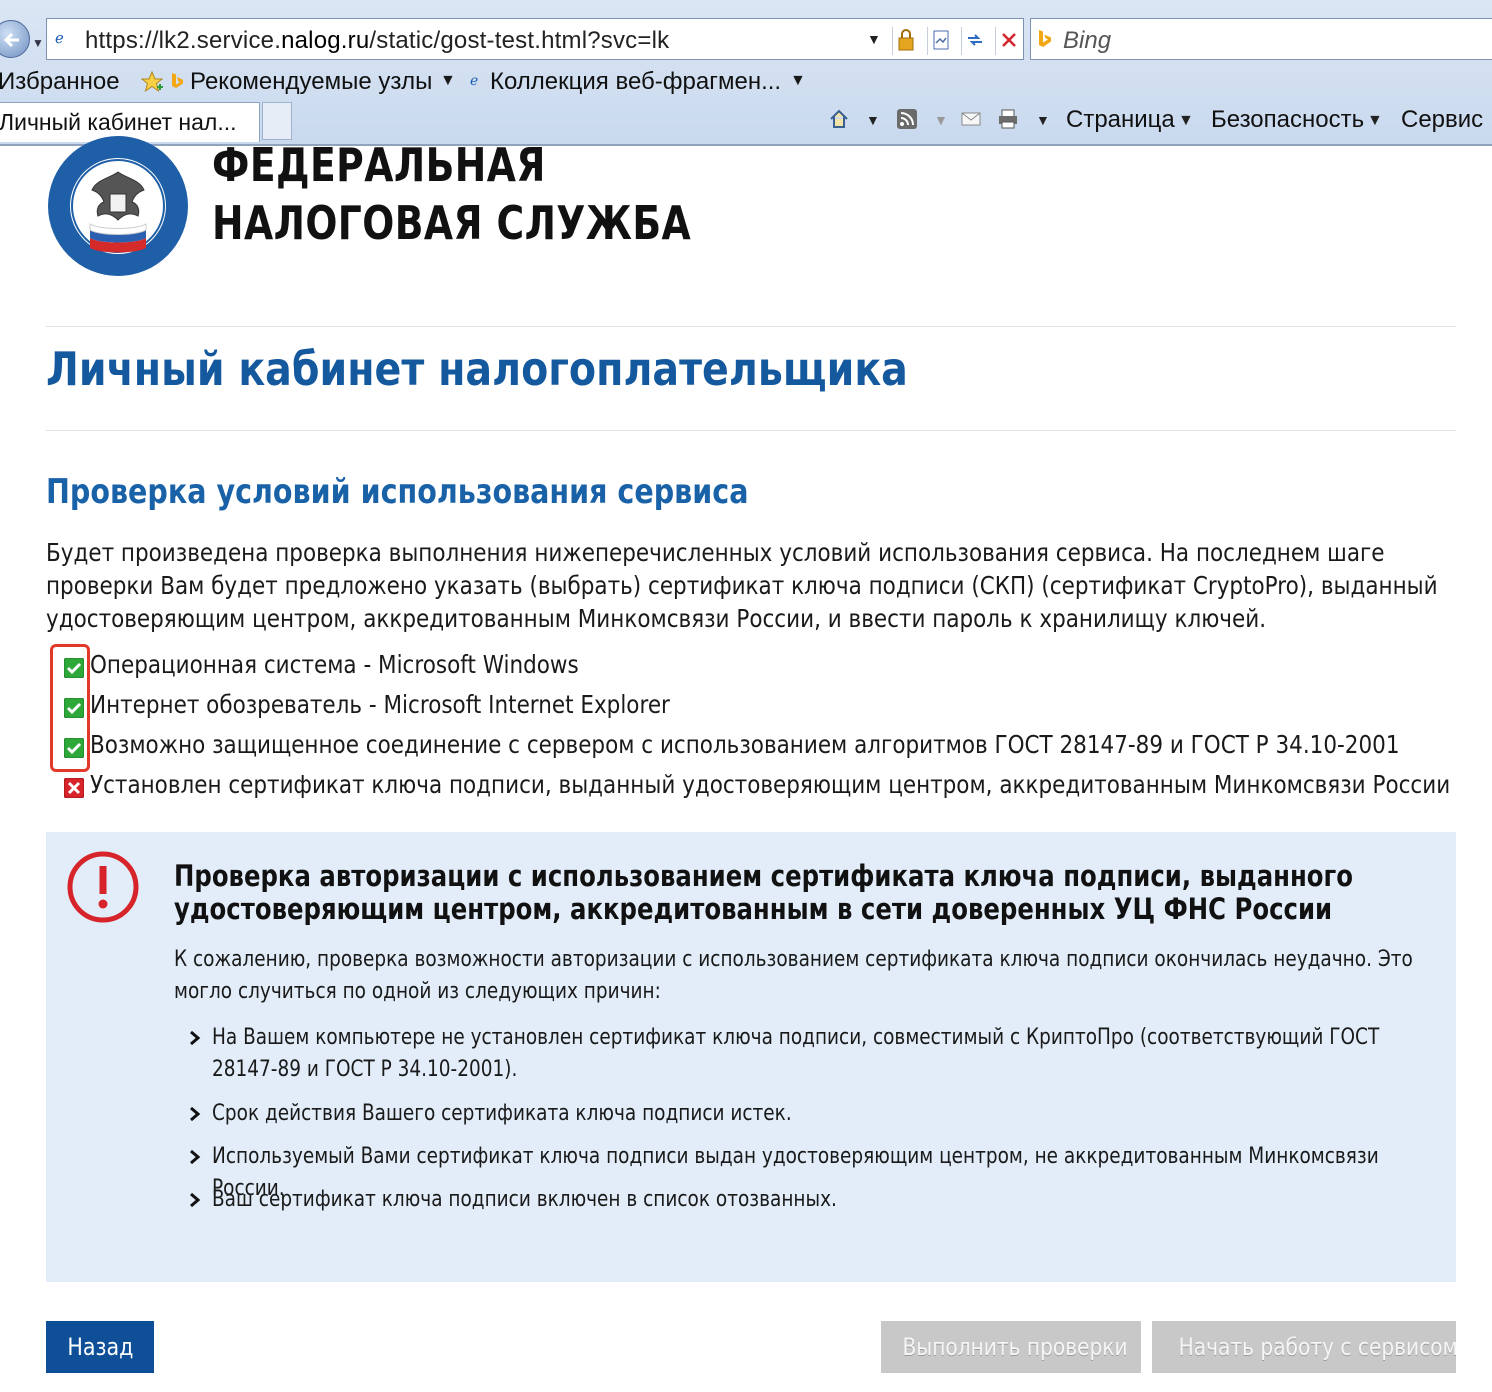  What do you see at coordinates (477, 369) in the screenshot?
I see `page-title: Личный кабинет налогоплательщика` at bounding box center [477, 369].